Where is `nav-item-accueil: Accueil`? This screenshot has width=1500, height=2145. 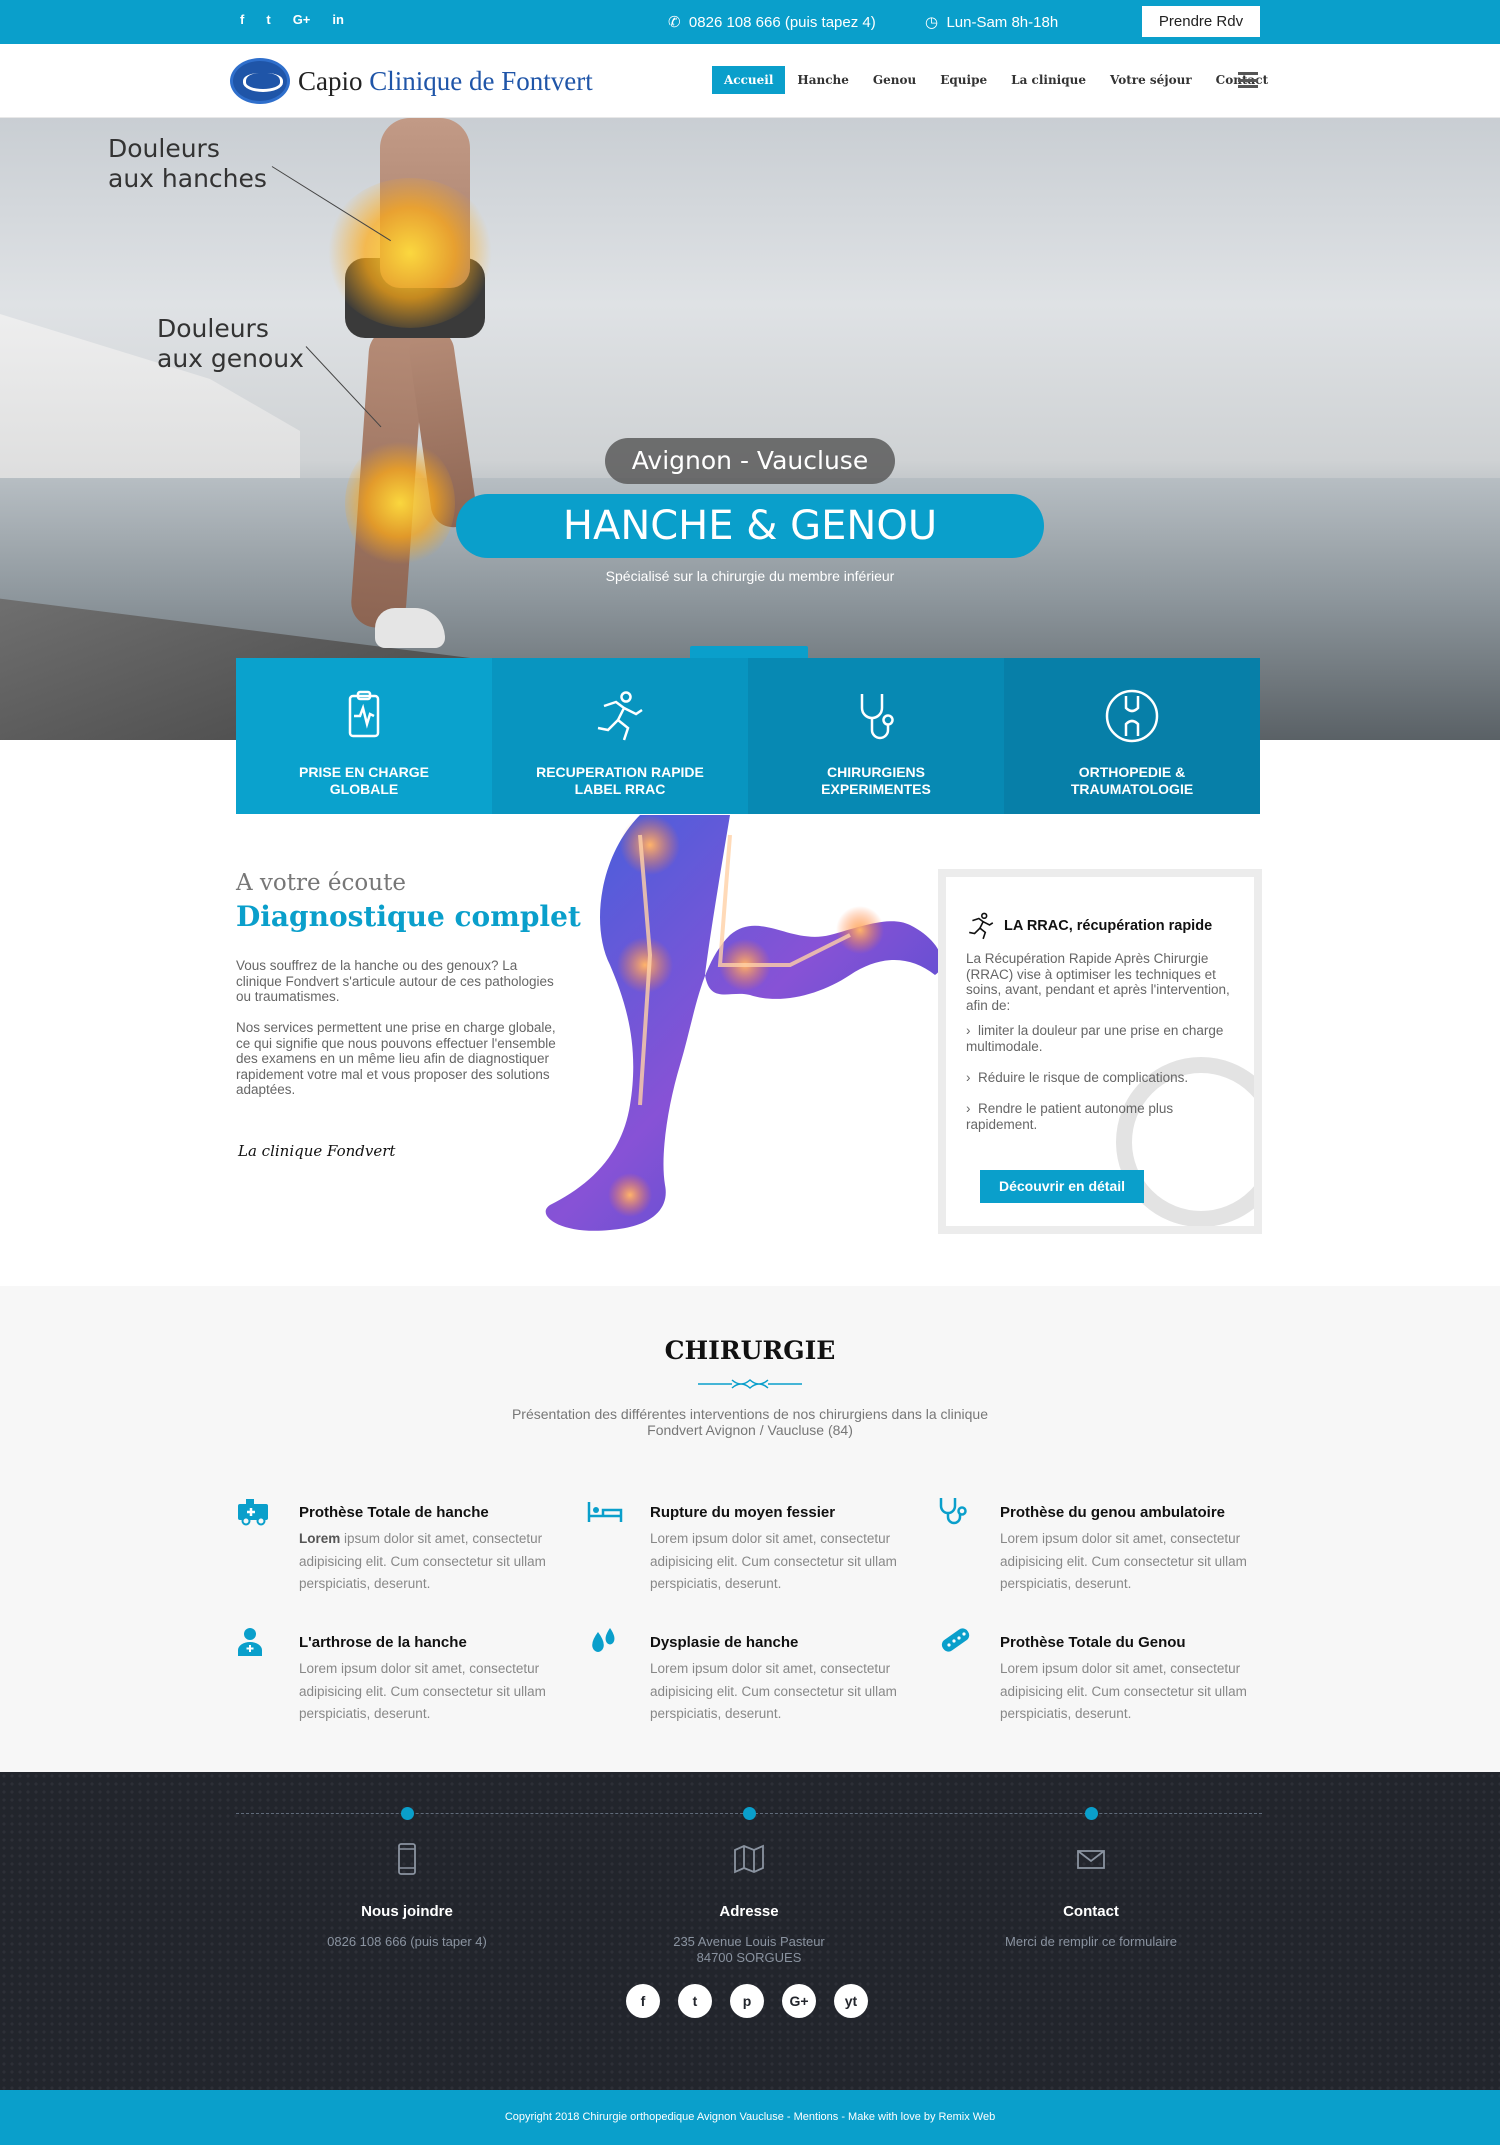 nav-item-accueil: Accueil is located at coordinates (749, 80).